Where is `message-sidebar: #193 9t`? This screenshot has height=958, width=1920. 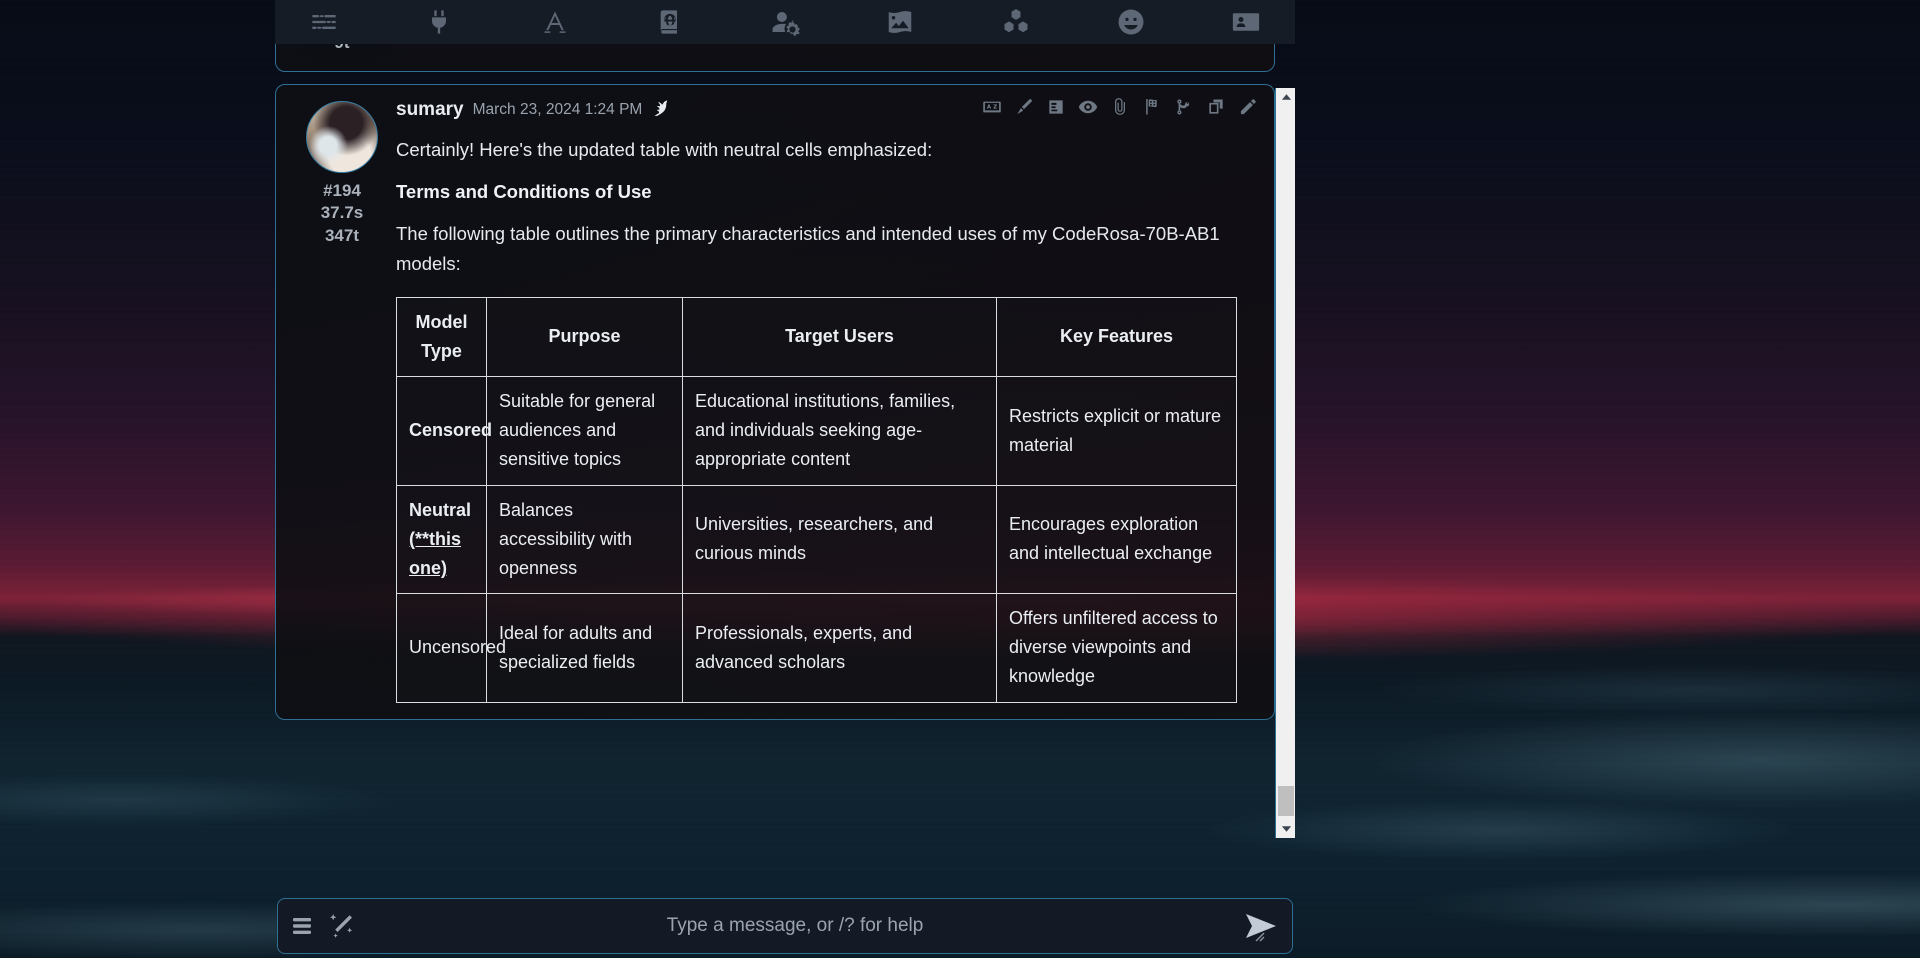
message-sidebar: #193 9t is located at coordinates (342, 49).